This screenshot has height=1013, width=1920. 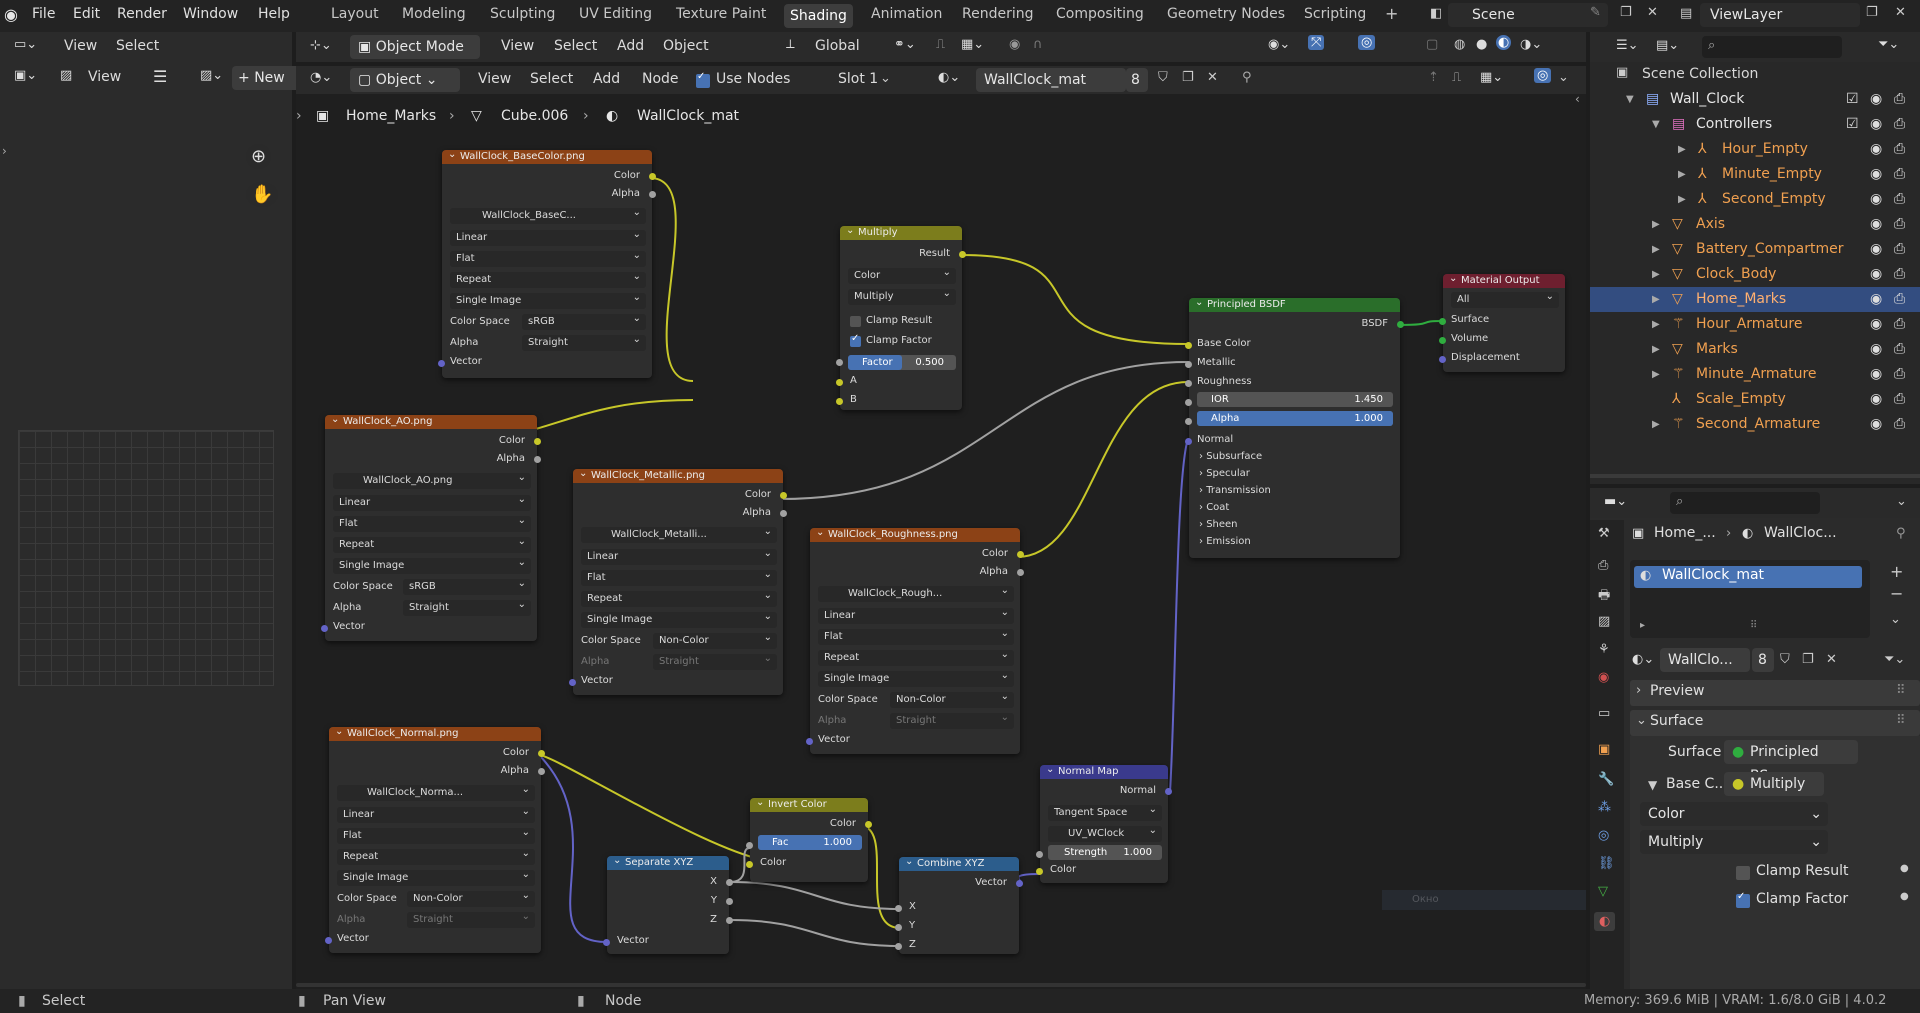 I want to click on fake-user-shield-icon: ⛉, so click(x=1163, y=77).